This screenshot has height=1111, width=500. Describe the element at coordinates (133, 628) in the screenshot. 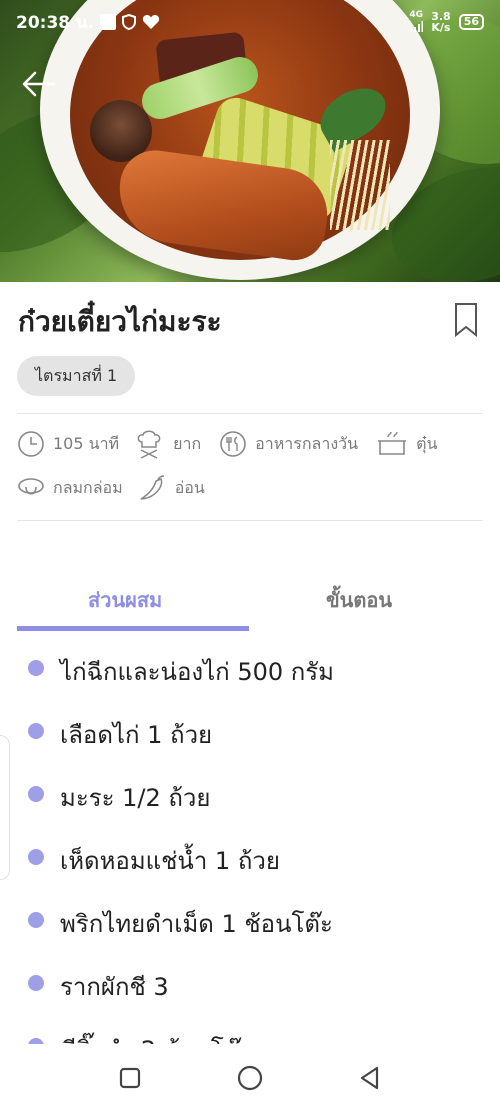

I see `active-tab-indicator` at that location.